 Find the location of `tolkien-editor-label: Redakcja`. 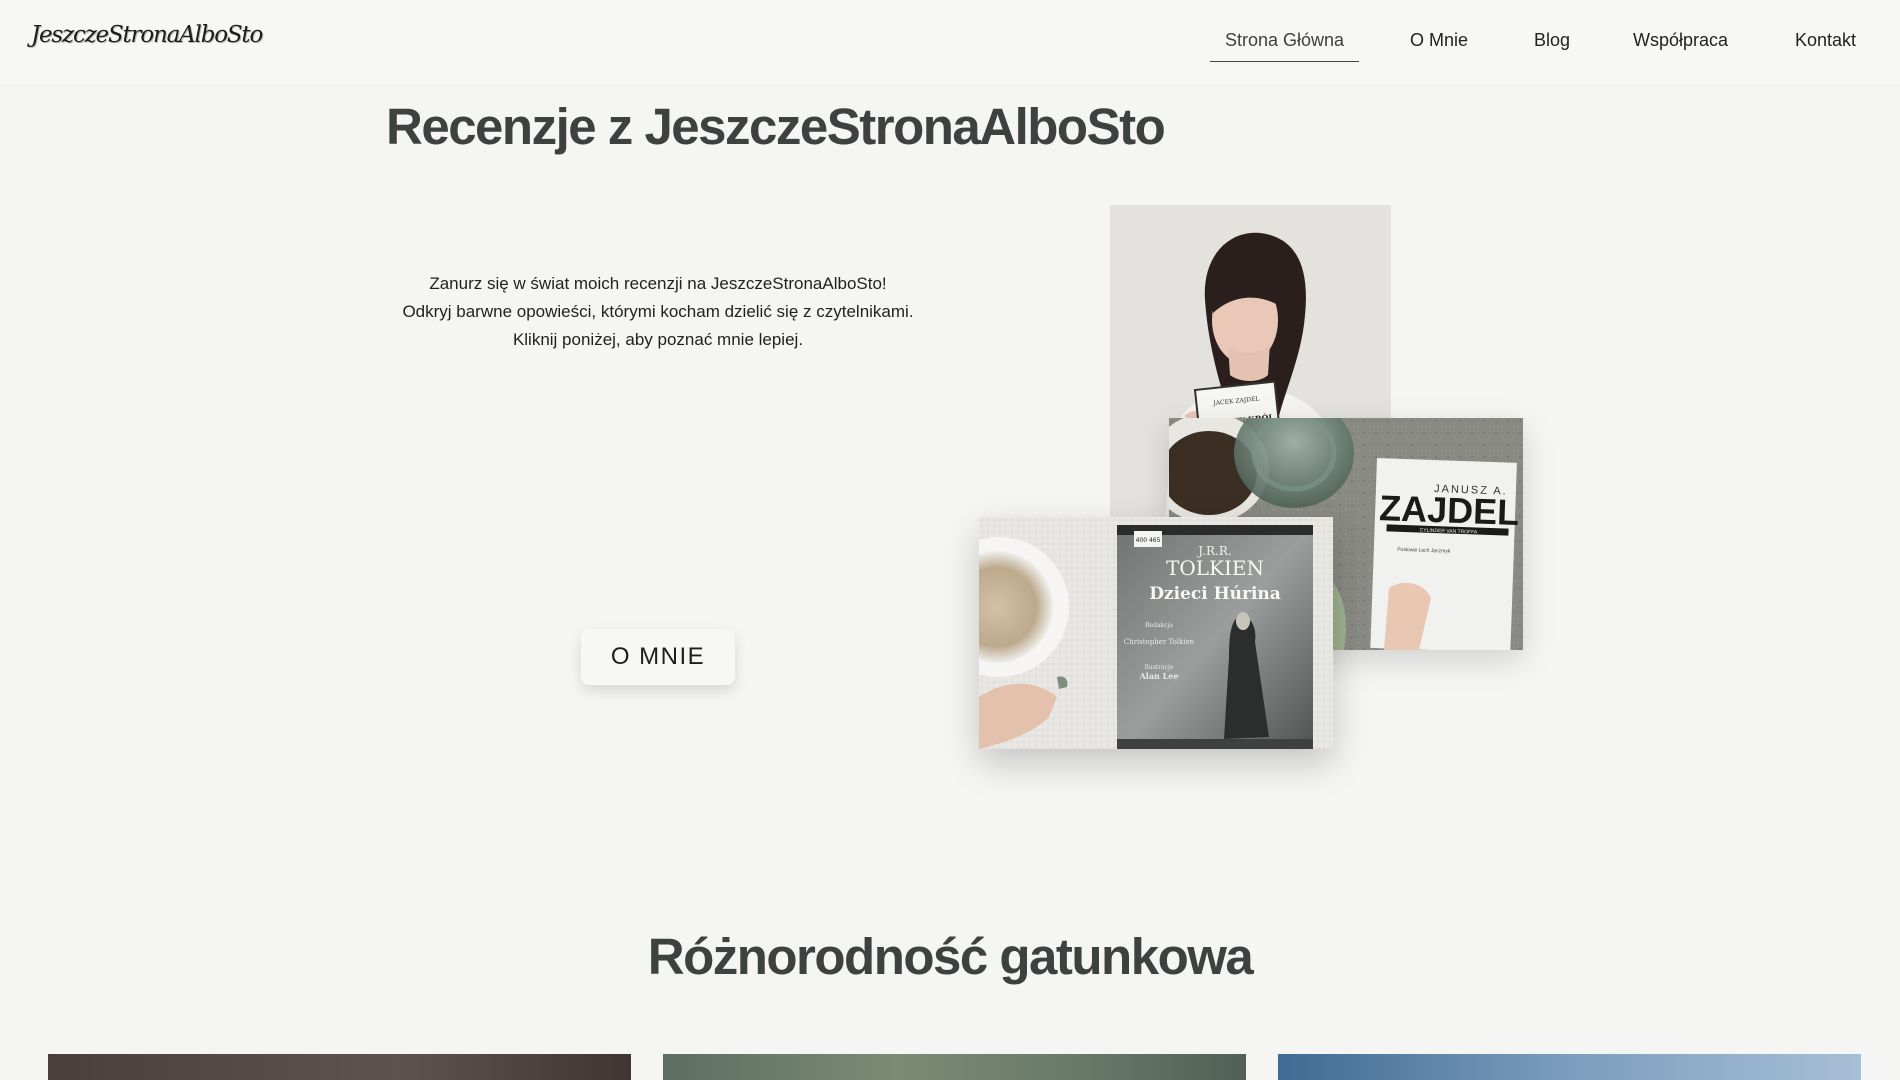

tolkien-editor-label: Redakcja is located at coordinates (1159, 625).